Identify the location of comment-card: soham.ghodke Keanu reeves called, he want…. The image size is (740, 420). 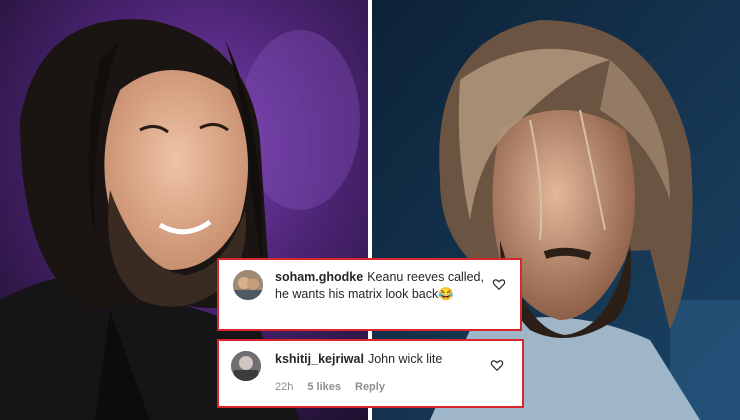
(369, 294).